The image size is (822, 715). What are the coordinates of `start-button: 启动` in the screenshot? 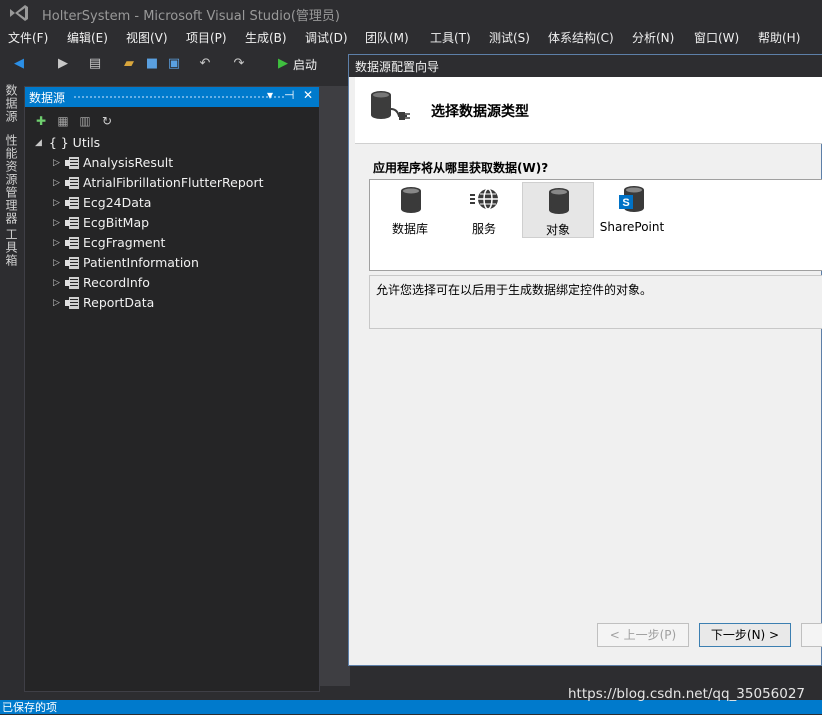 It's located at (305, 64).